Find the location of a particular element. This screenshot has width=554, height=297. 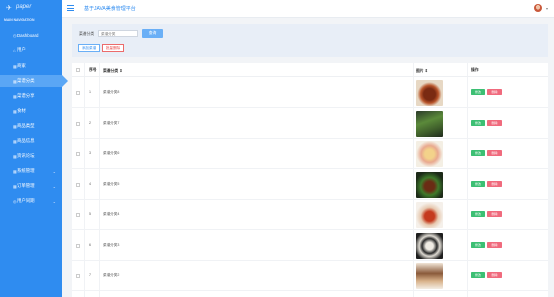

sidebar-item-label: 商品类型 is located at coordinates (26, 125).